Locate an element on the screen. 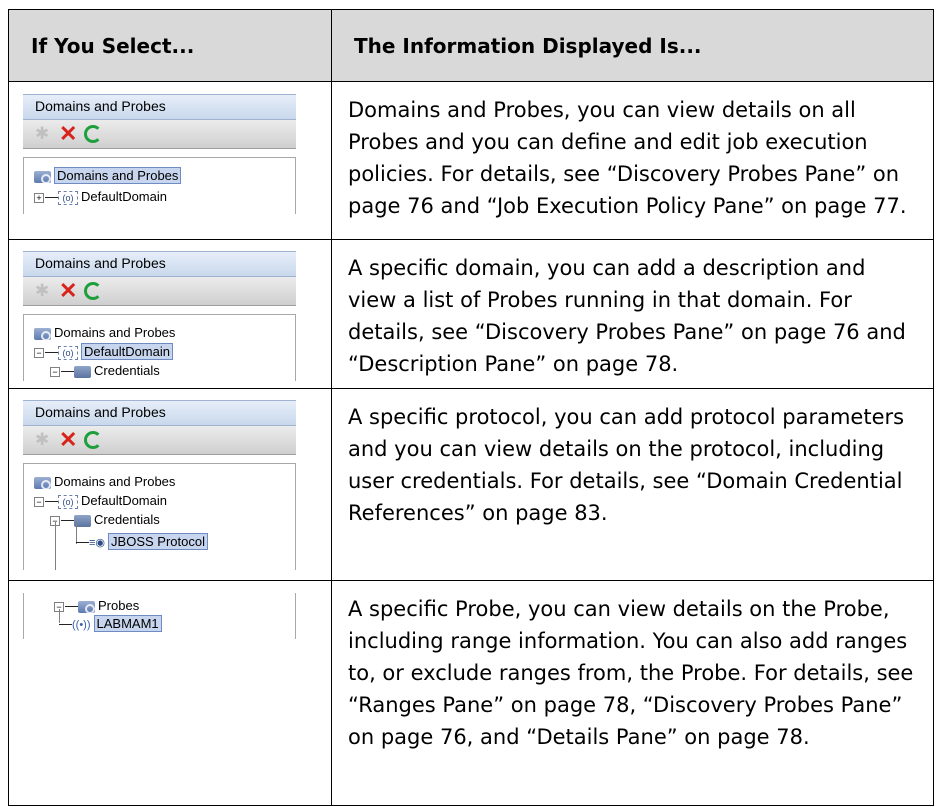  tree-connector is located at coordinates (55, 546).